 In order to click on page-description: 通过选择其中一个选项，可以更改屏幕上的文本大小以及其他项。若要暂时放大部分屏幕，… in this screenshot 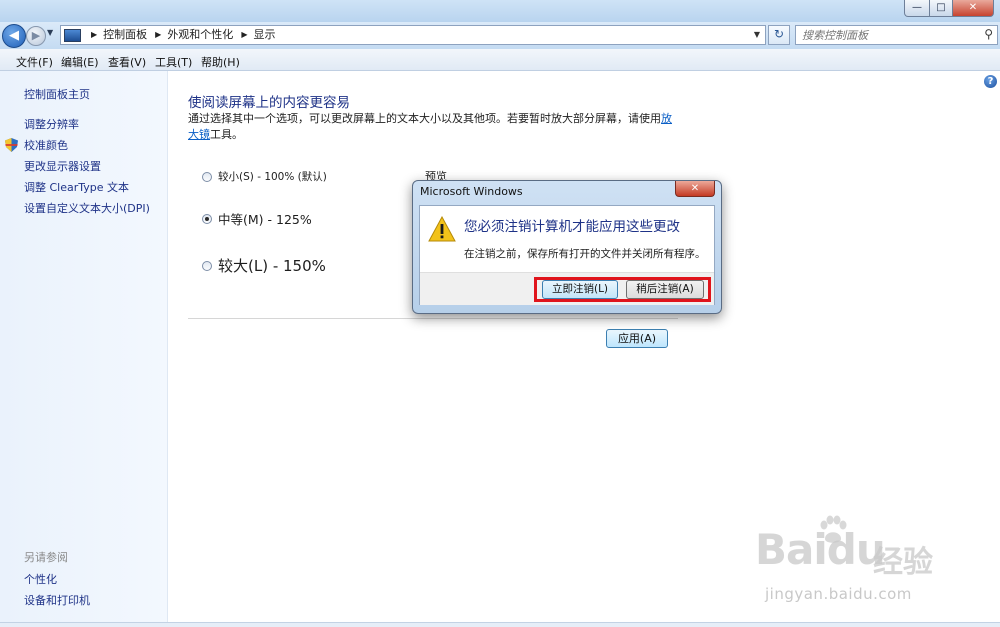, I will do `click(433, 127)`.